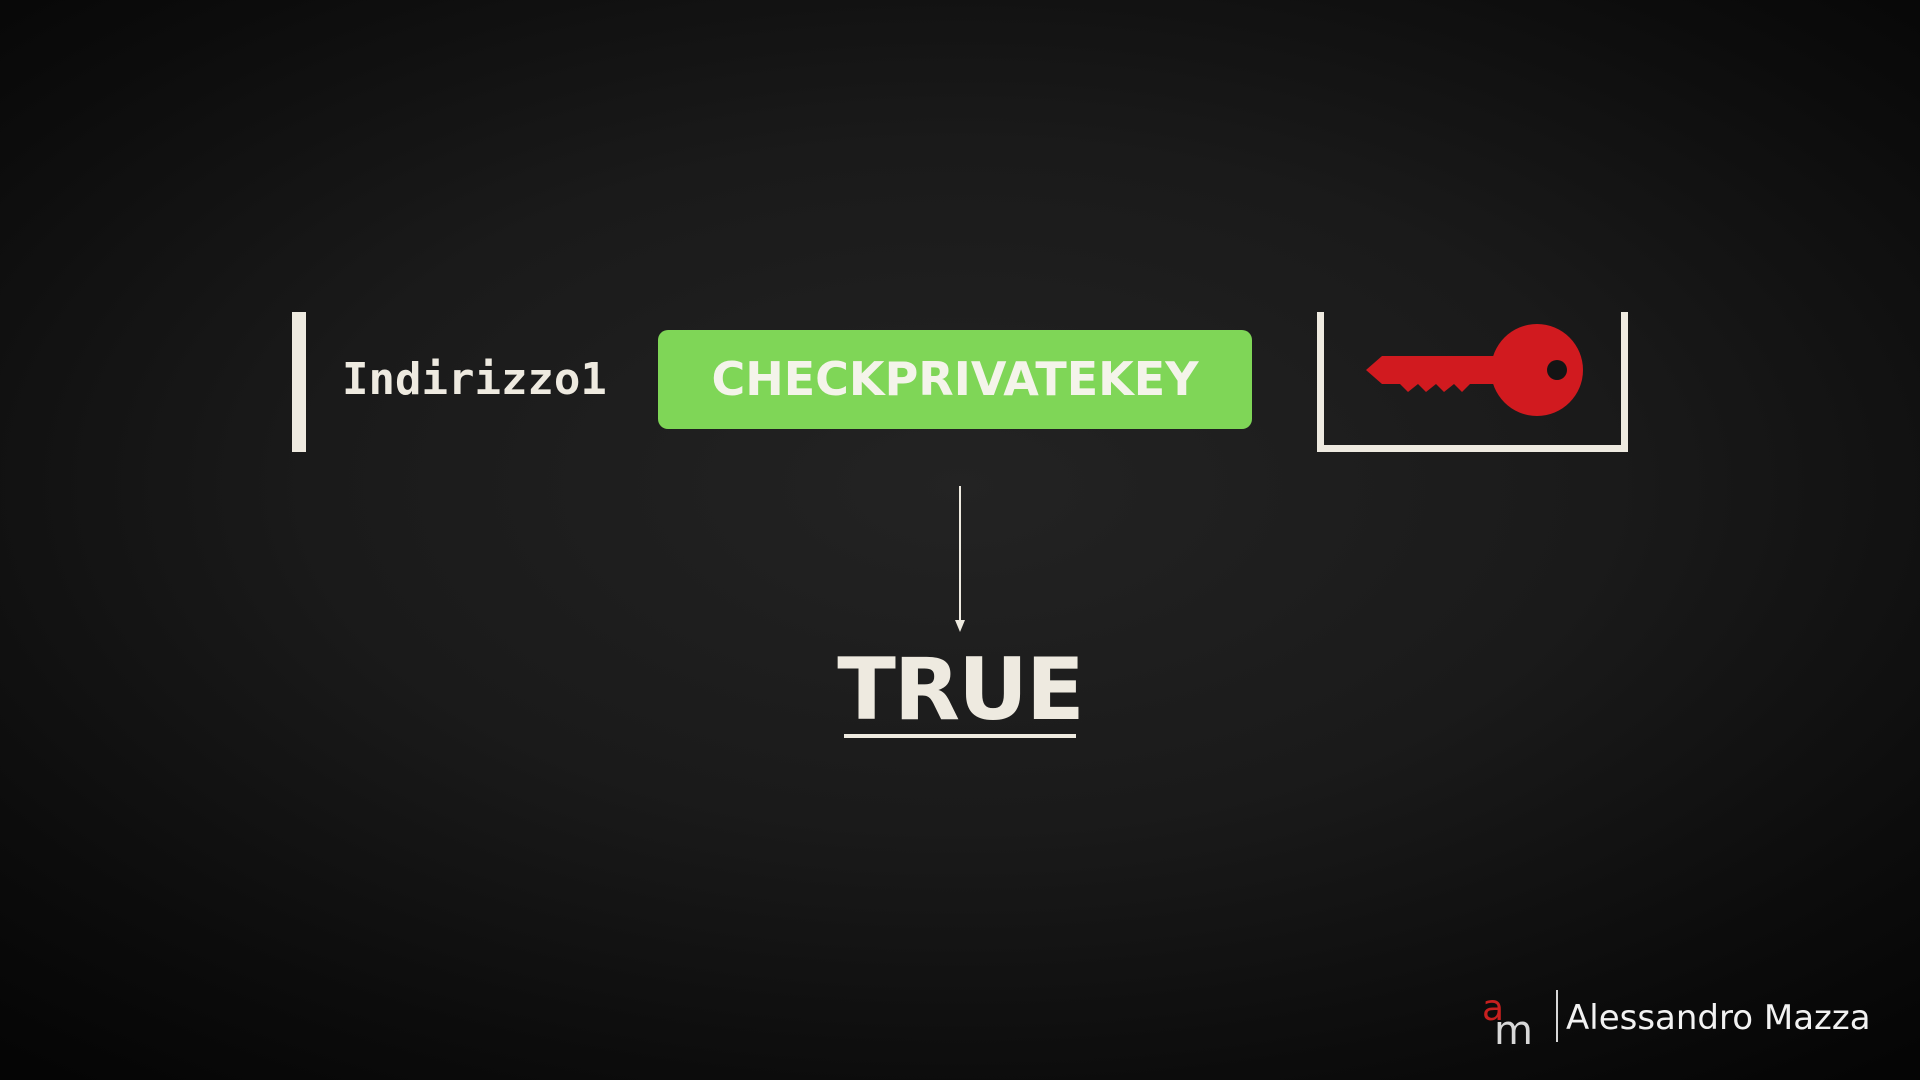  Describe the element at coordinates (1513, 1029) in the screenshot. I see `svg-text: m` at that location.